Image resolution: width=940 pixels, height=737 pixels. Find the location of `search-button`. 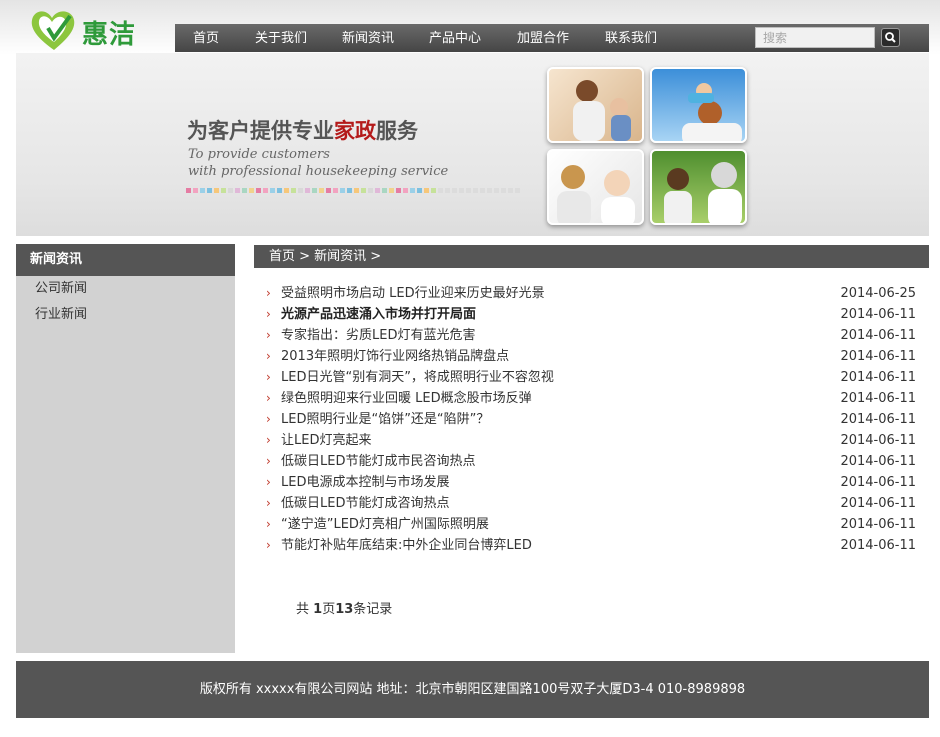

search-button is located at coordinates (890, 37).